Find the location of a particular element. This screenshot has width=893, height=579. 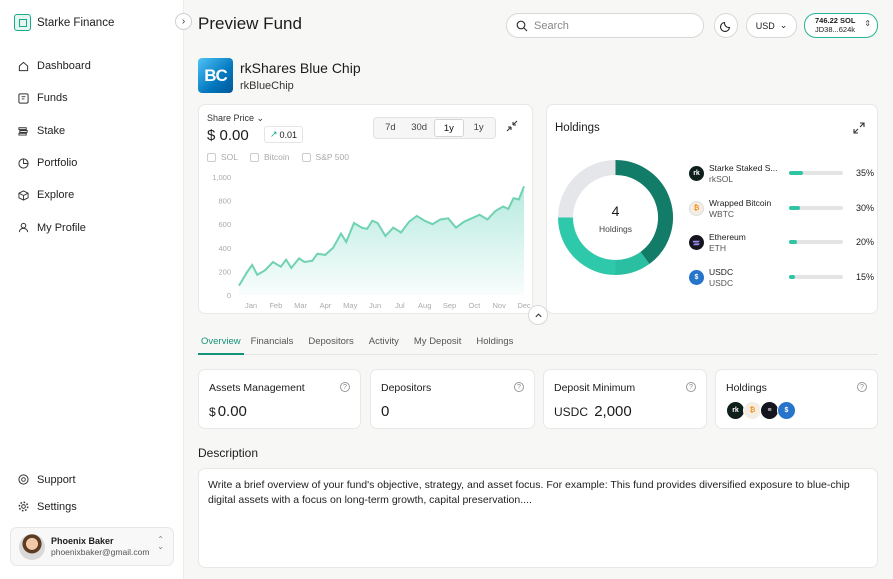

chevron-right-icon: › is located at coordinates (183, 21).